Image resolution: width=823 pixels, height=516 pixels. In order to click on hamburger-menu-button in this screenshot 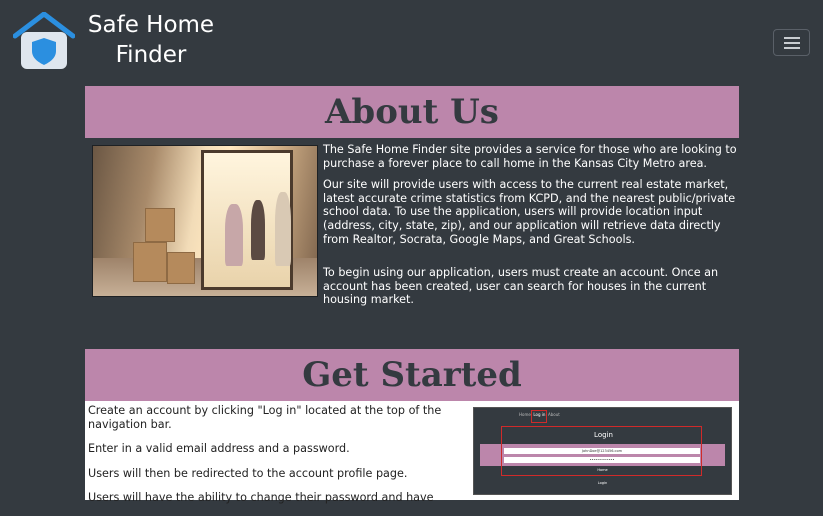, I will do `click(791, 42)`.